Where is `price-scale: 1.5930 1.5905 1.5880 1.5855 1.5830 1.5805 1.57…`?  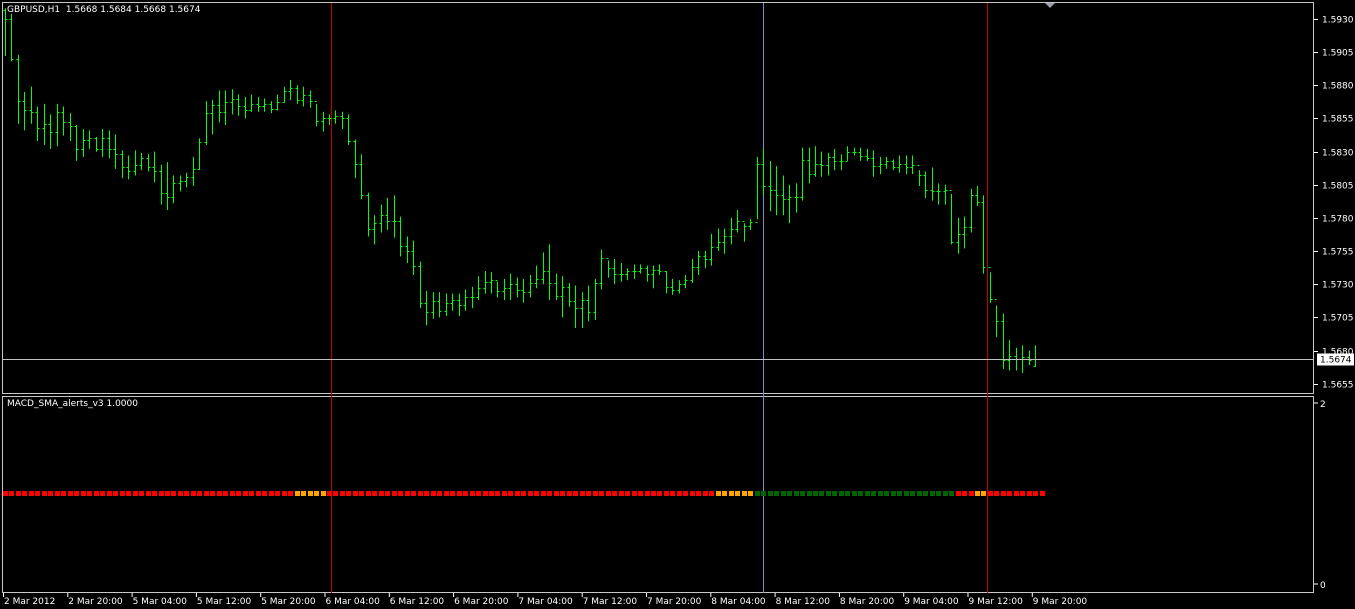 price-scale: 1.5930 1.5905 1.5880 1.5855 1.5830 1.5805 1.57… is located at coordinates (1334, 203).